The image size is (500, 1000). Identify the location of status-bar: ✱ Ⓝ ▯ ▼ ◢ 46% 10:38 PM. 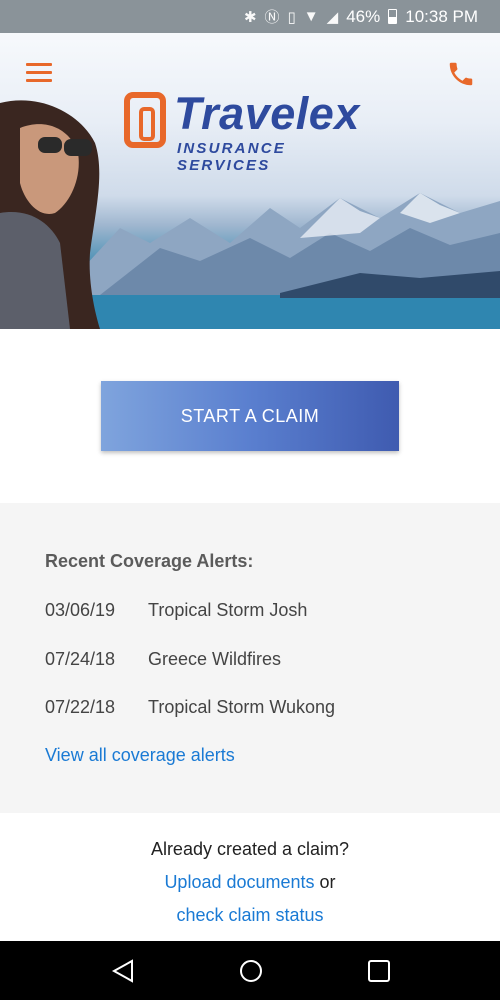
(250, 16).